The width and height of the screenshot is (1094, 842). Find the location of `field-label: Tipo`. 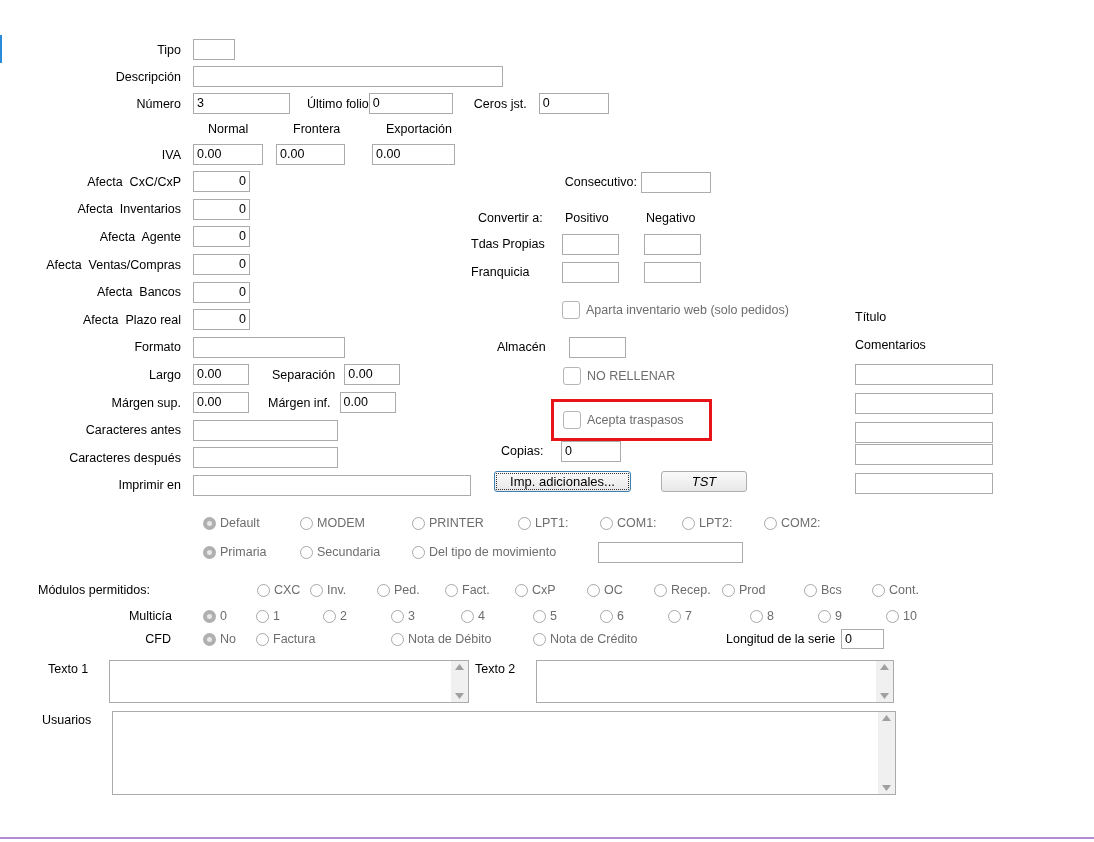

field-label: Tipo is located at coordinates (169, 49).